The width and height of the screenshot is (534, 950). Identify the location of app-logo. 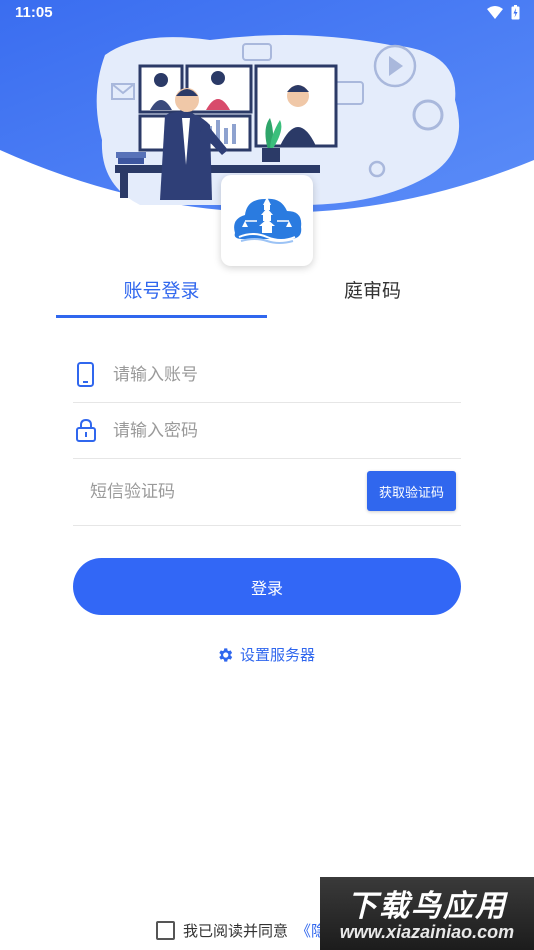
(267, 220).